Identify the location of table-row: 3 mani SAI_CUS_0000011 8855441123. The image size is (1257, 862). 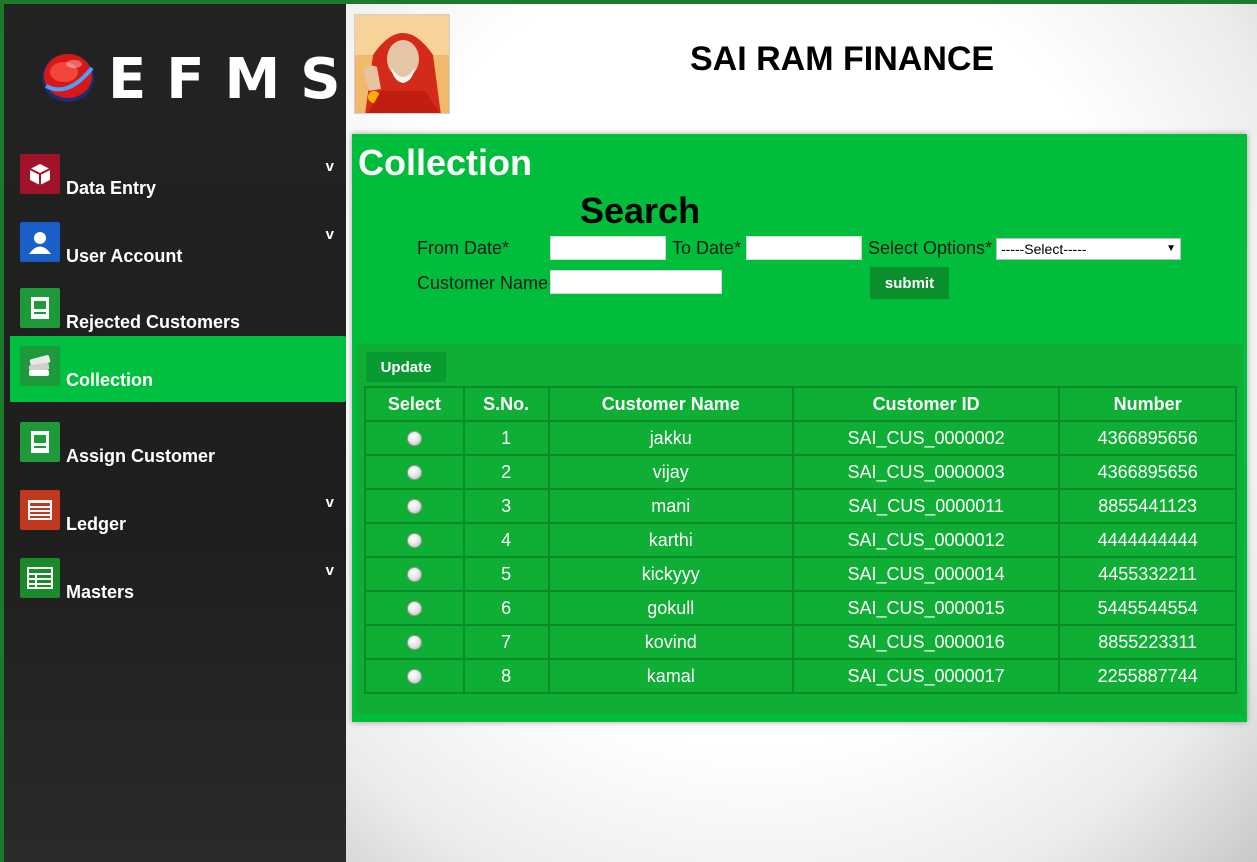
(800, 506).